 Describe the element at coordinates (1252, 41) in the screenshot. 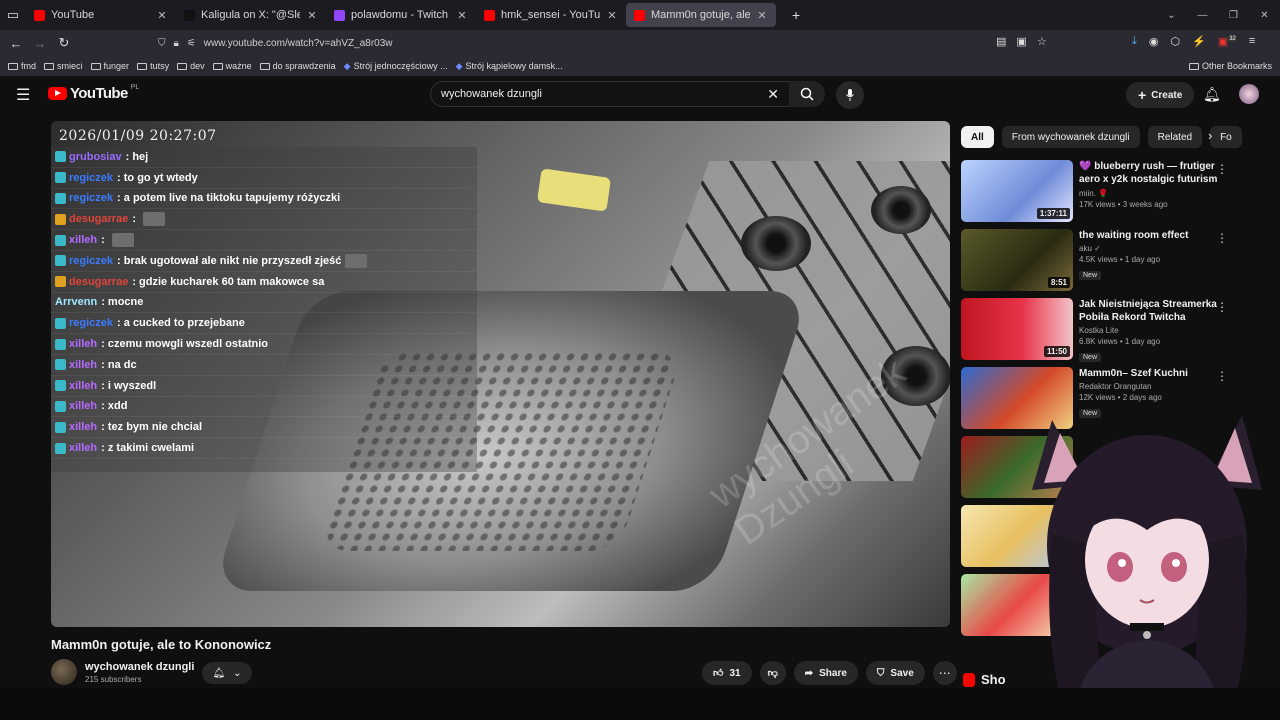

I see `menu-icon: ≡` at that location.